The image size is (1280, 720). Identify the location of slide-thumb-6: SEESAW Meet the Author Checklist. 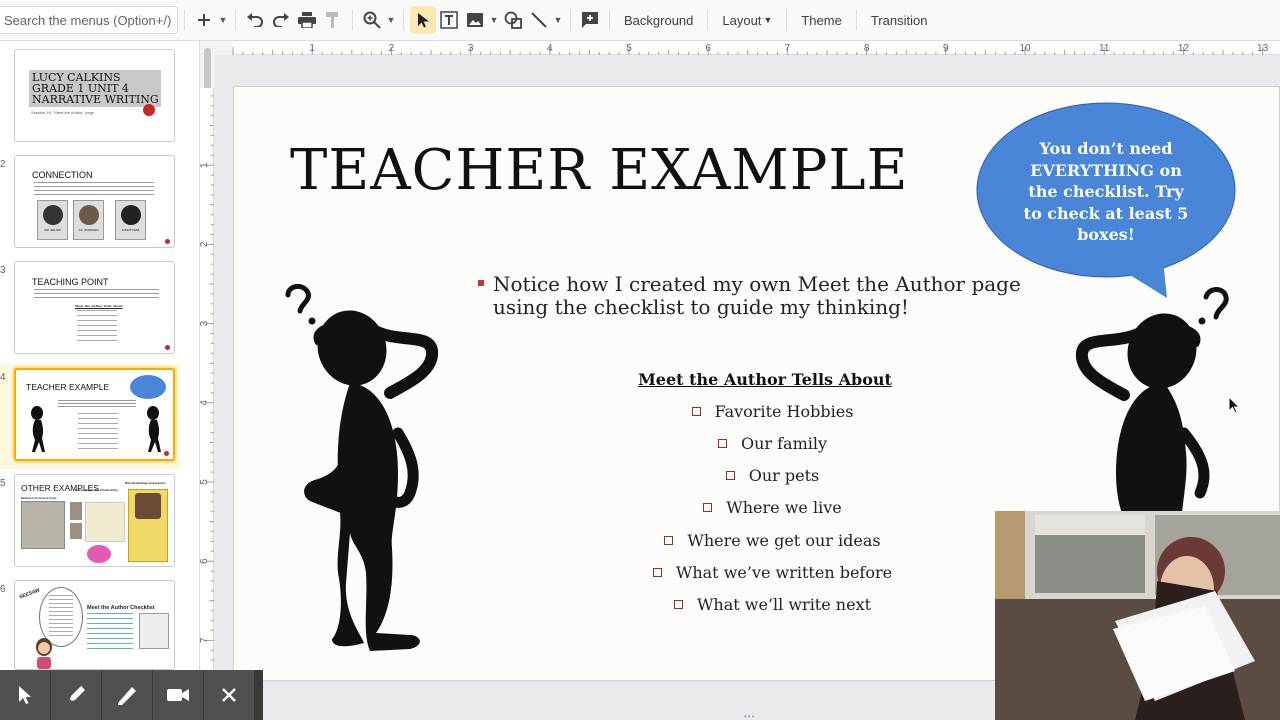
(94, 625).